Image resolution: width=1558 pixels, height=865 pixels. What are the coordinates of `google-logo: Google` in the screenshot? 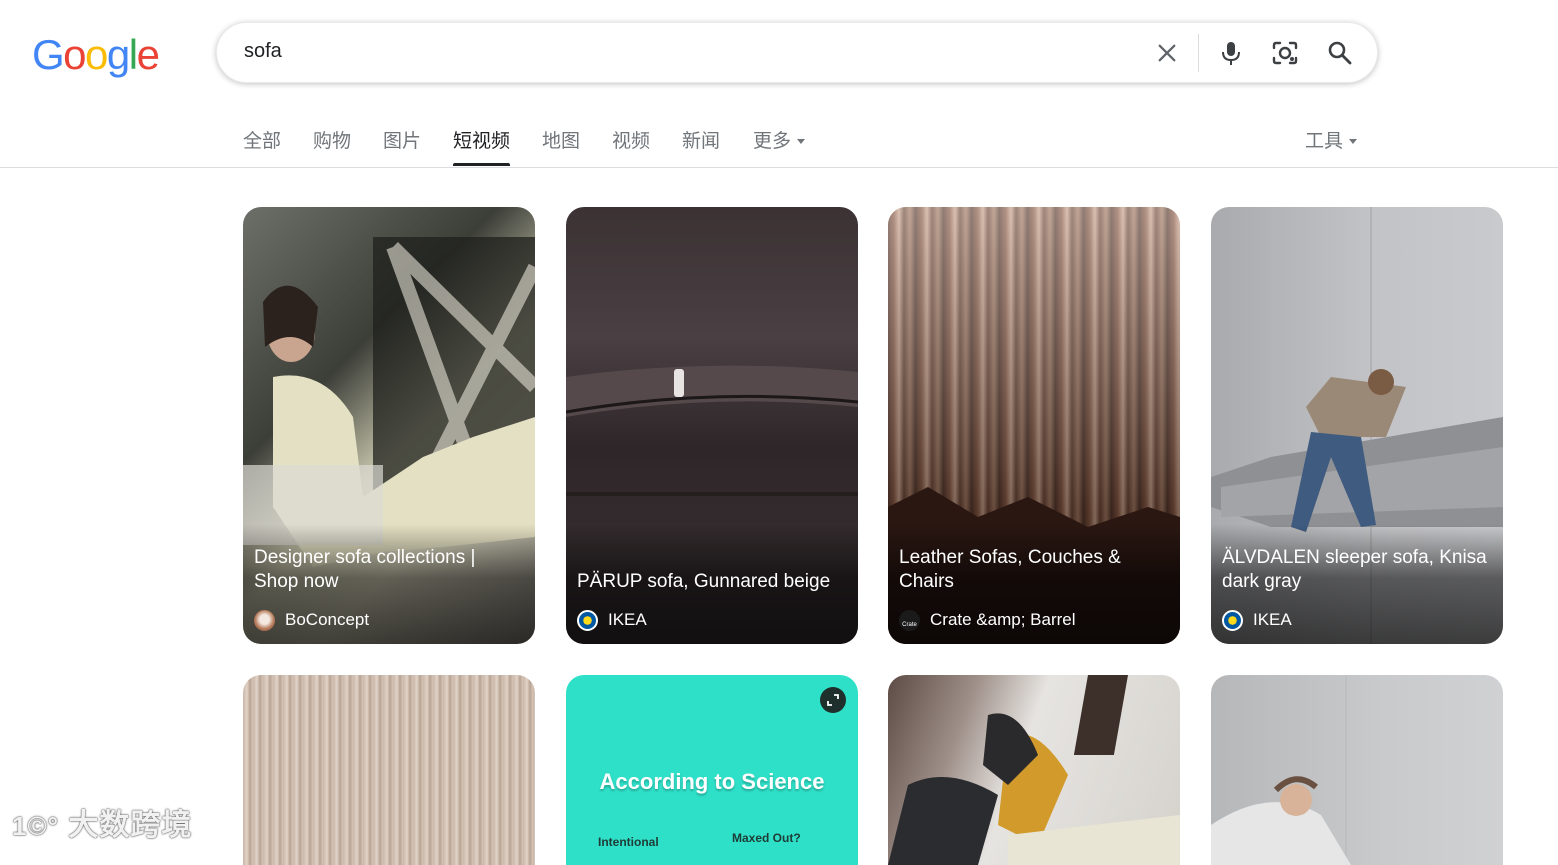 It's located at (96, 55).